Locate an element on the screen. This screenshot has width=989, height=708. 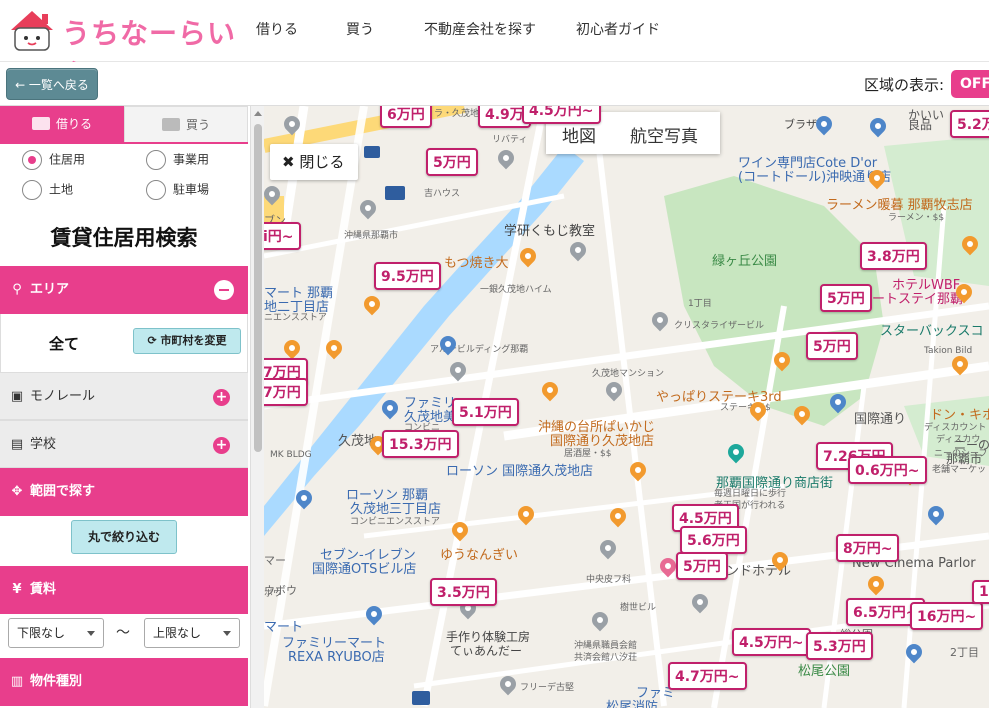
toolbar: ← 一覧へ戻る 区域の表示: OFF is located at coordinates (494, 84).